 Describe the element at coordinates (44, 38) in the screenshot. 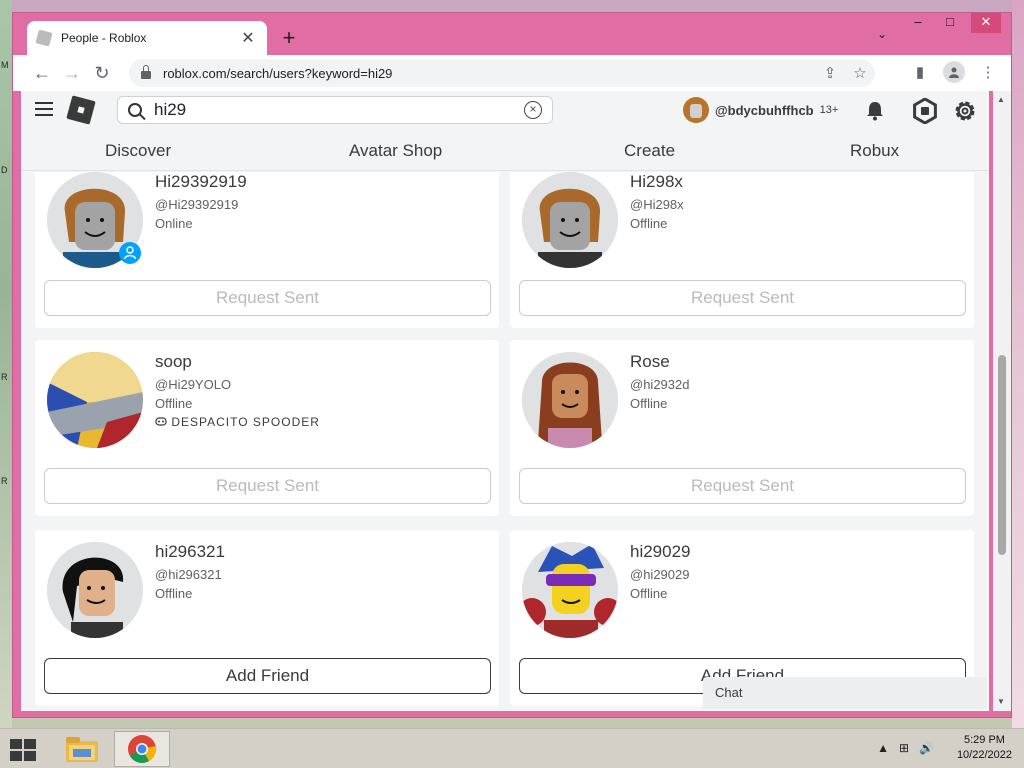

I see `roblox-favicon-icon` at that location.